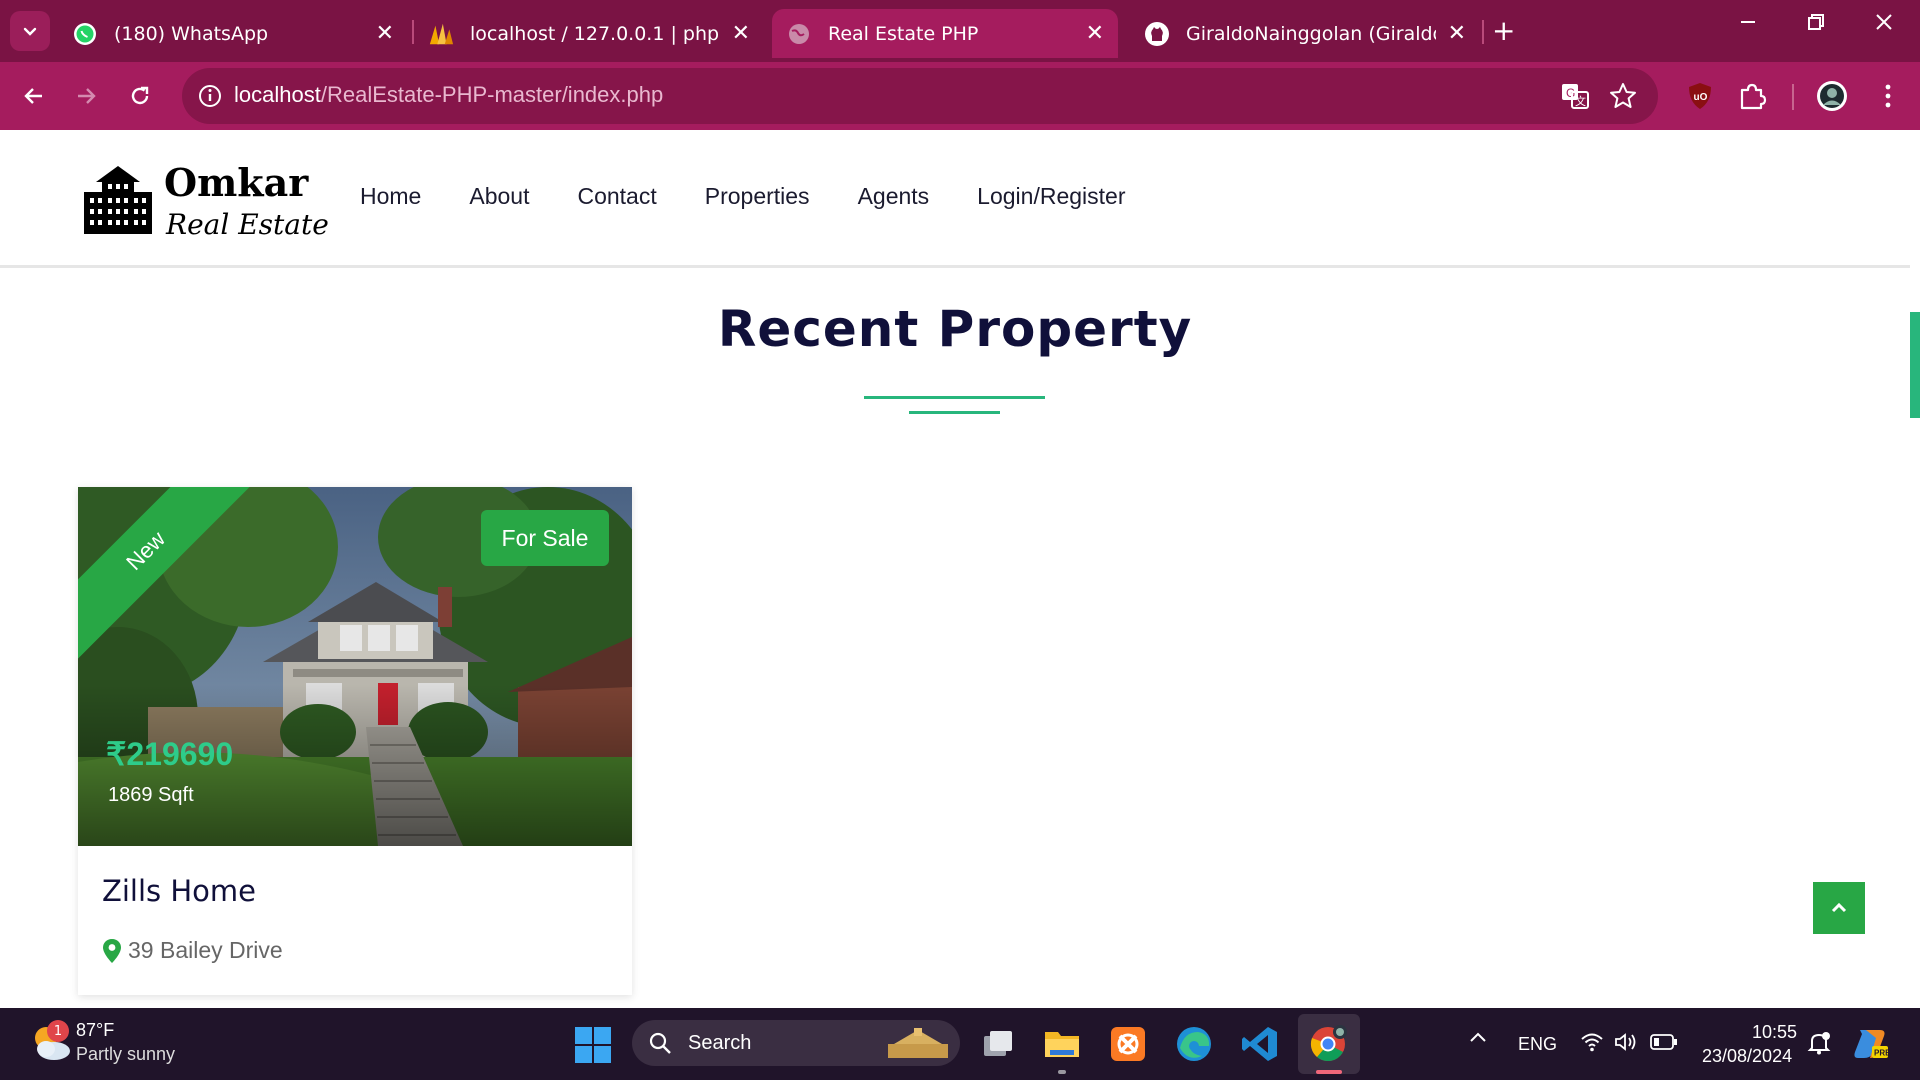  I want to click on tab-whatsapp: (180) WhatsApp ✕, so click(233, 33).